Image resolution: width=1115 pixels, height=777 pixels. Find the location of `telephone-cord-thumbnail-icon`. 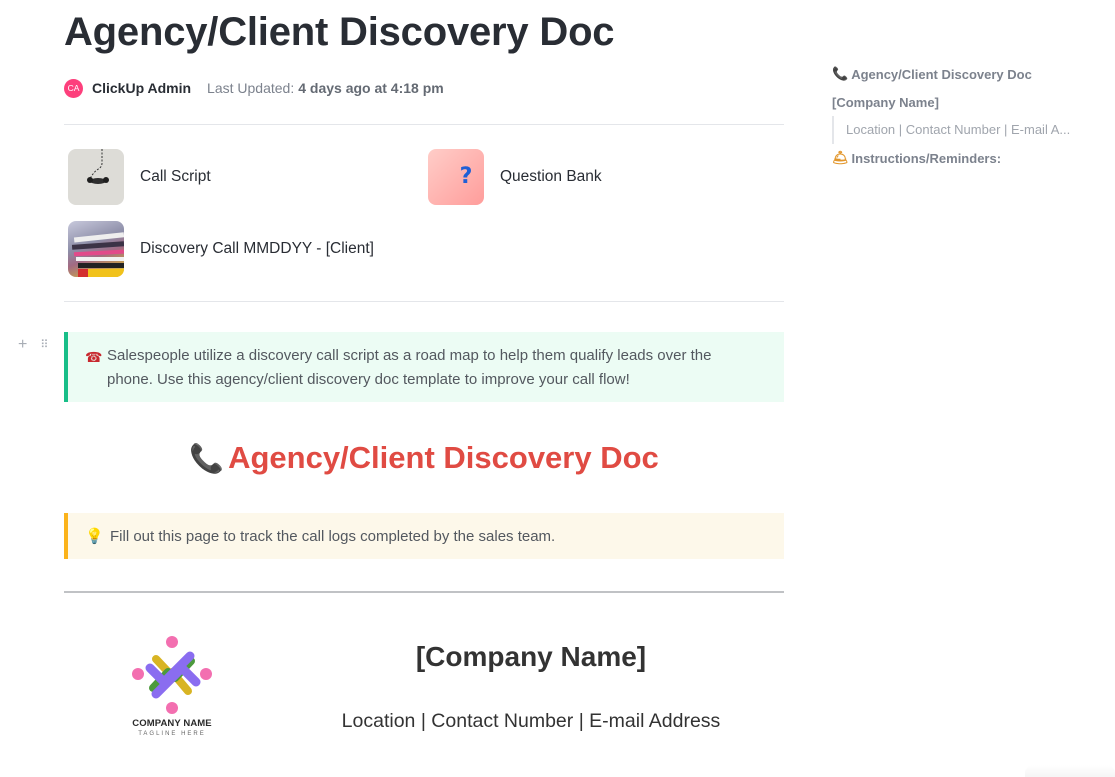

telephone-cord-thumbnail-icon is located at coordinates (96, 177).